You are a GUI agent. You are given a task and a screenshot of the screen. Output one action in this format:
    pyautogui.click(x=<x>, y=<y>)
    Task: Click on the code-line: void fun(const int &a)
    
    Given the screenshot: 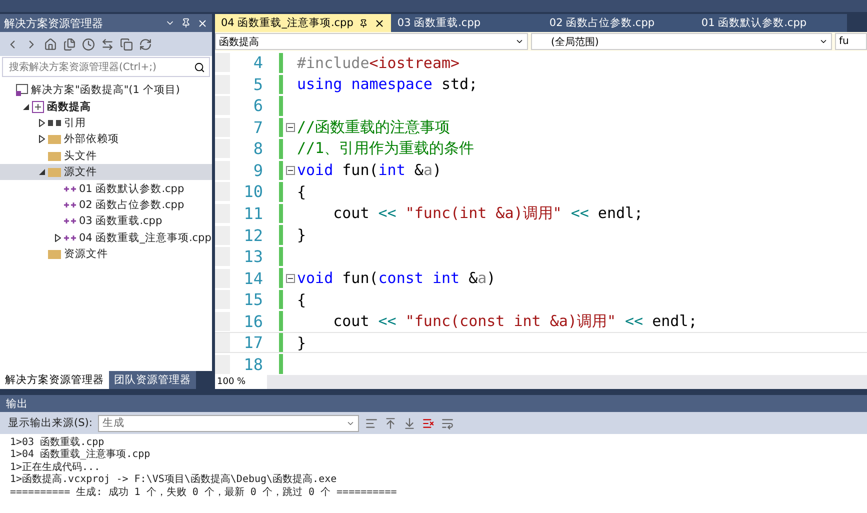 What is the action you would take?
    pyautogui.click(x=396, y=278)
    